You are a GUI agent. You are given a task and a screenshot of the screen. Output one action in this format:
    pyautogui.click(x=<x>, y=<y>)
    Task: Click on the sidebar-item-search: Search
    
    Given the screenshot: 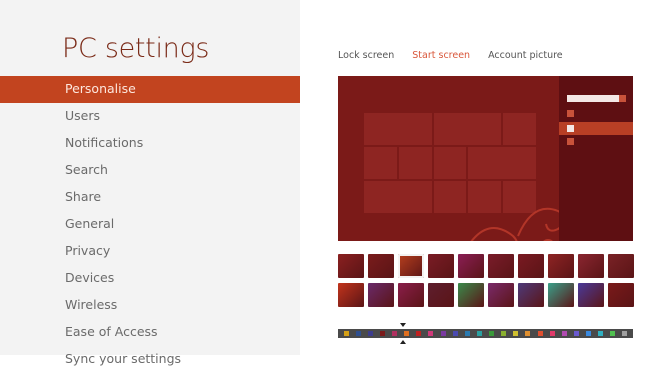 What is the action you would take?
    pyautogui.click(x=150, y=170)
    